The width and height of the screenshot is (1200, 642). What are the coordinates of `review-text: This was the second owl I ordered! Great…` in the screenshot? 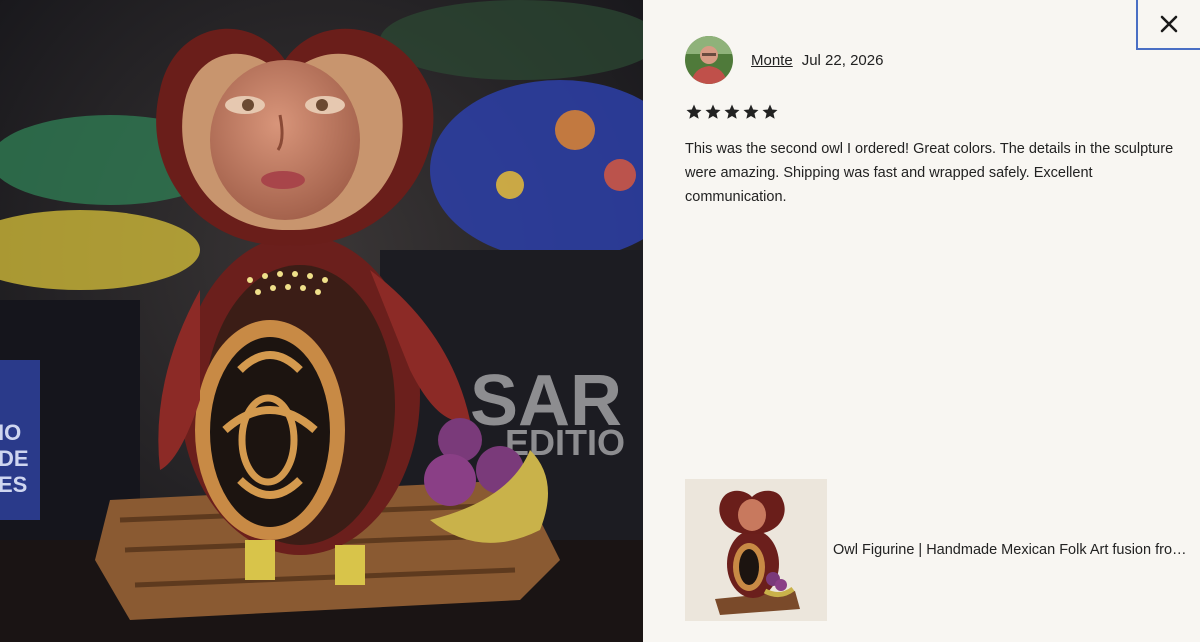 It's located at (929, 173).